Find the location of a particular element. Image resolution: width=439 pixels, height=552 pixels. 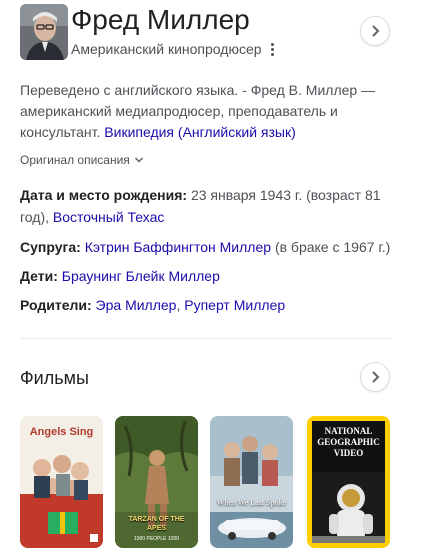

poster-tarzan-tagline: 1000 PEOPLE 1000 is located at coordinates (156, 539).